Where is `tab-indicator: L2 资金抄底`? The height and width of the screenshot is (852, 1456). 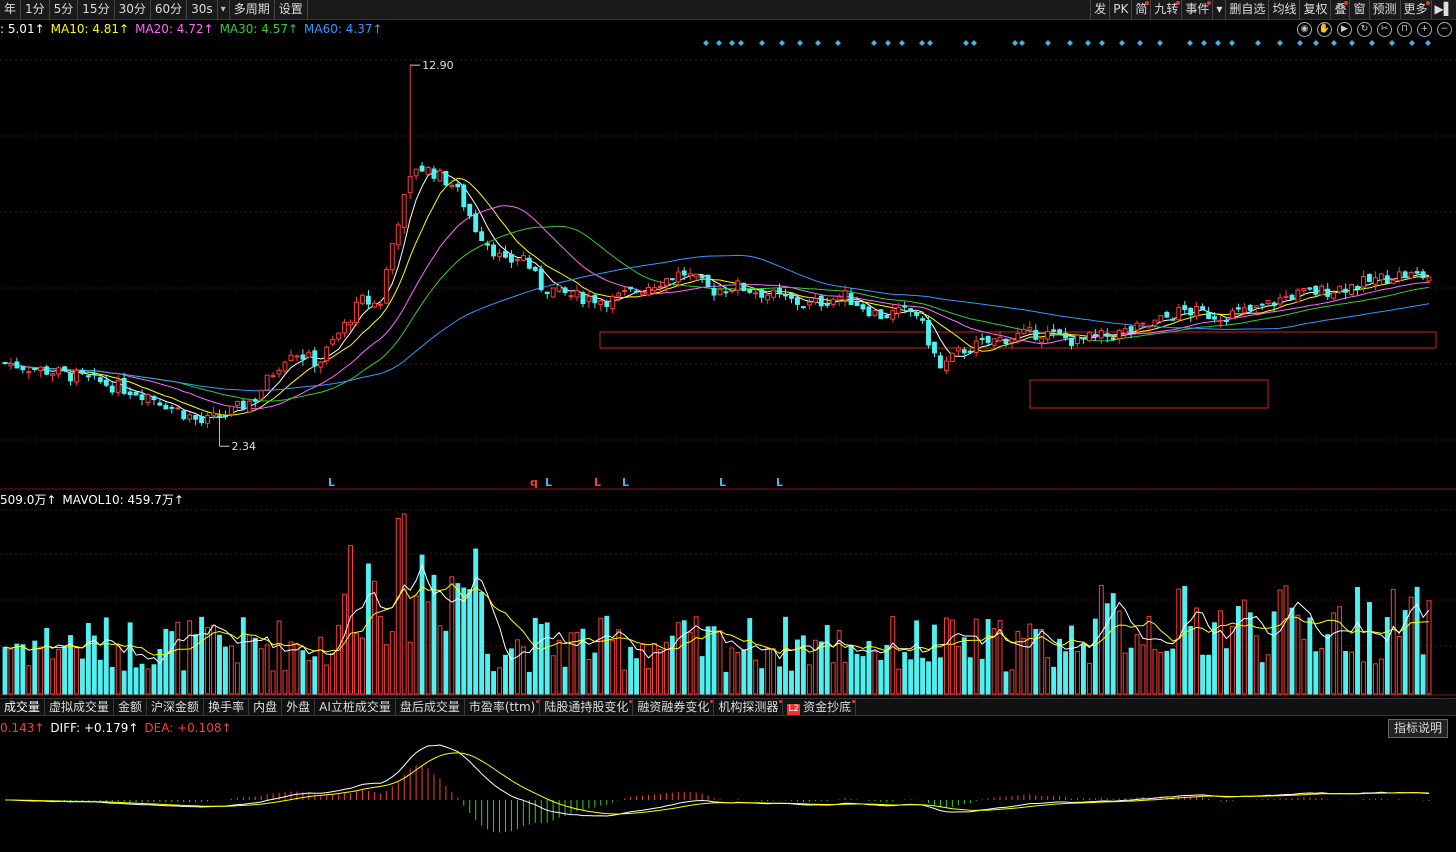
tab-indicator: L2 资金抄底 is located at coordinates (820, 707).